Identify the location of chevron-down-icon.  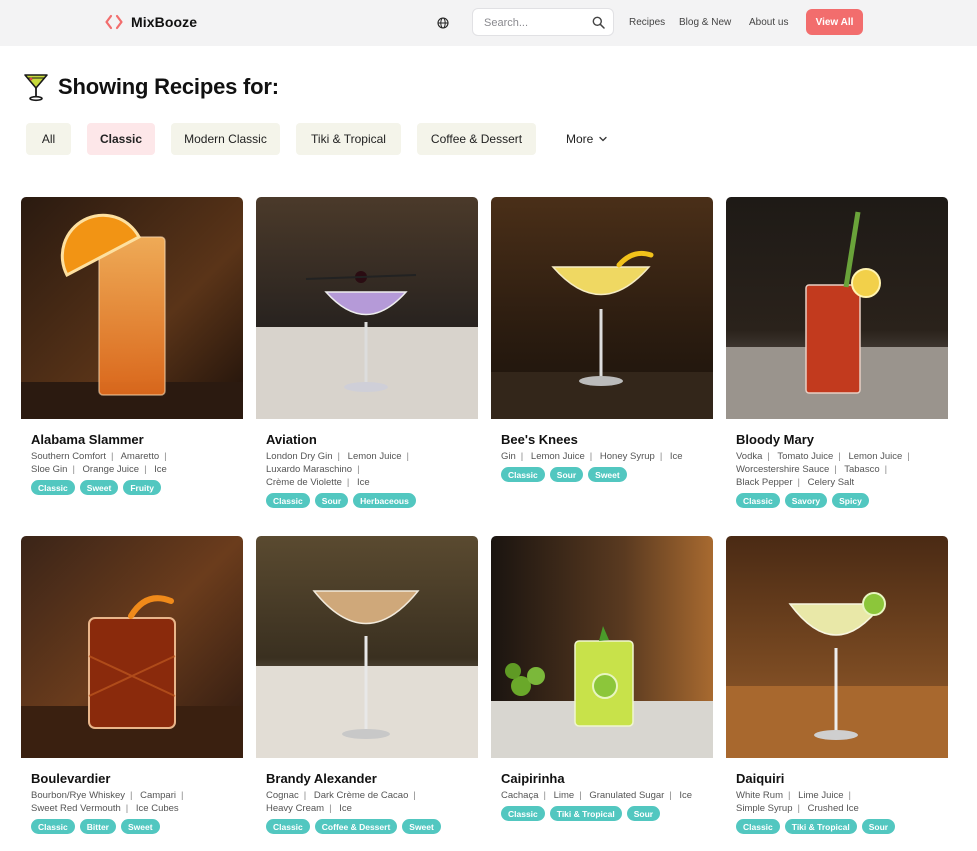
(603, 139).